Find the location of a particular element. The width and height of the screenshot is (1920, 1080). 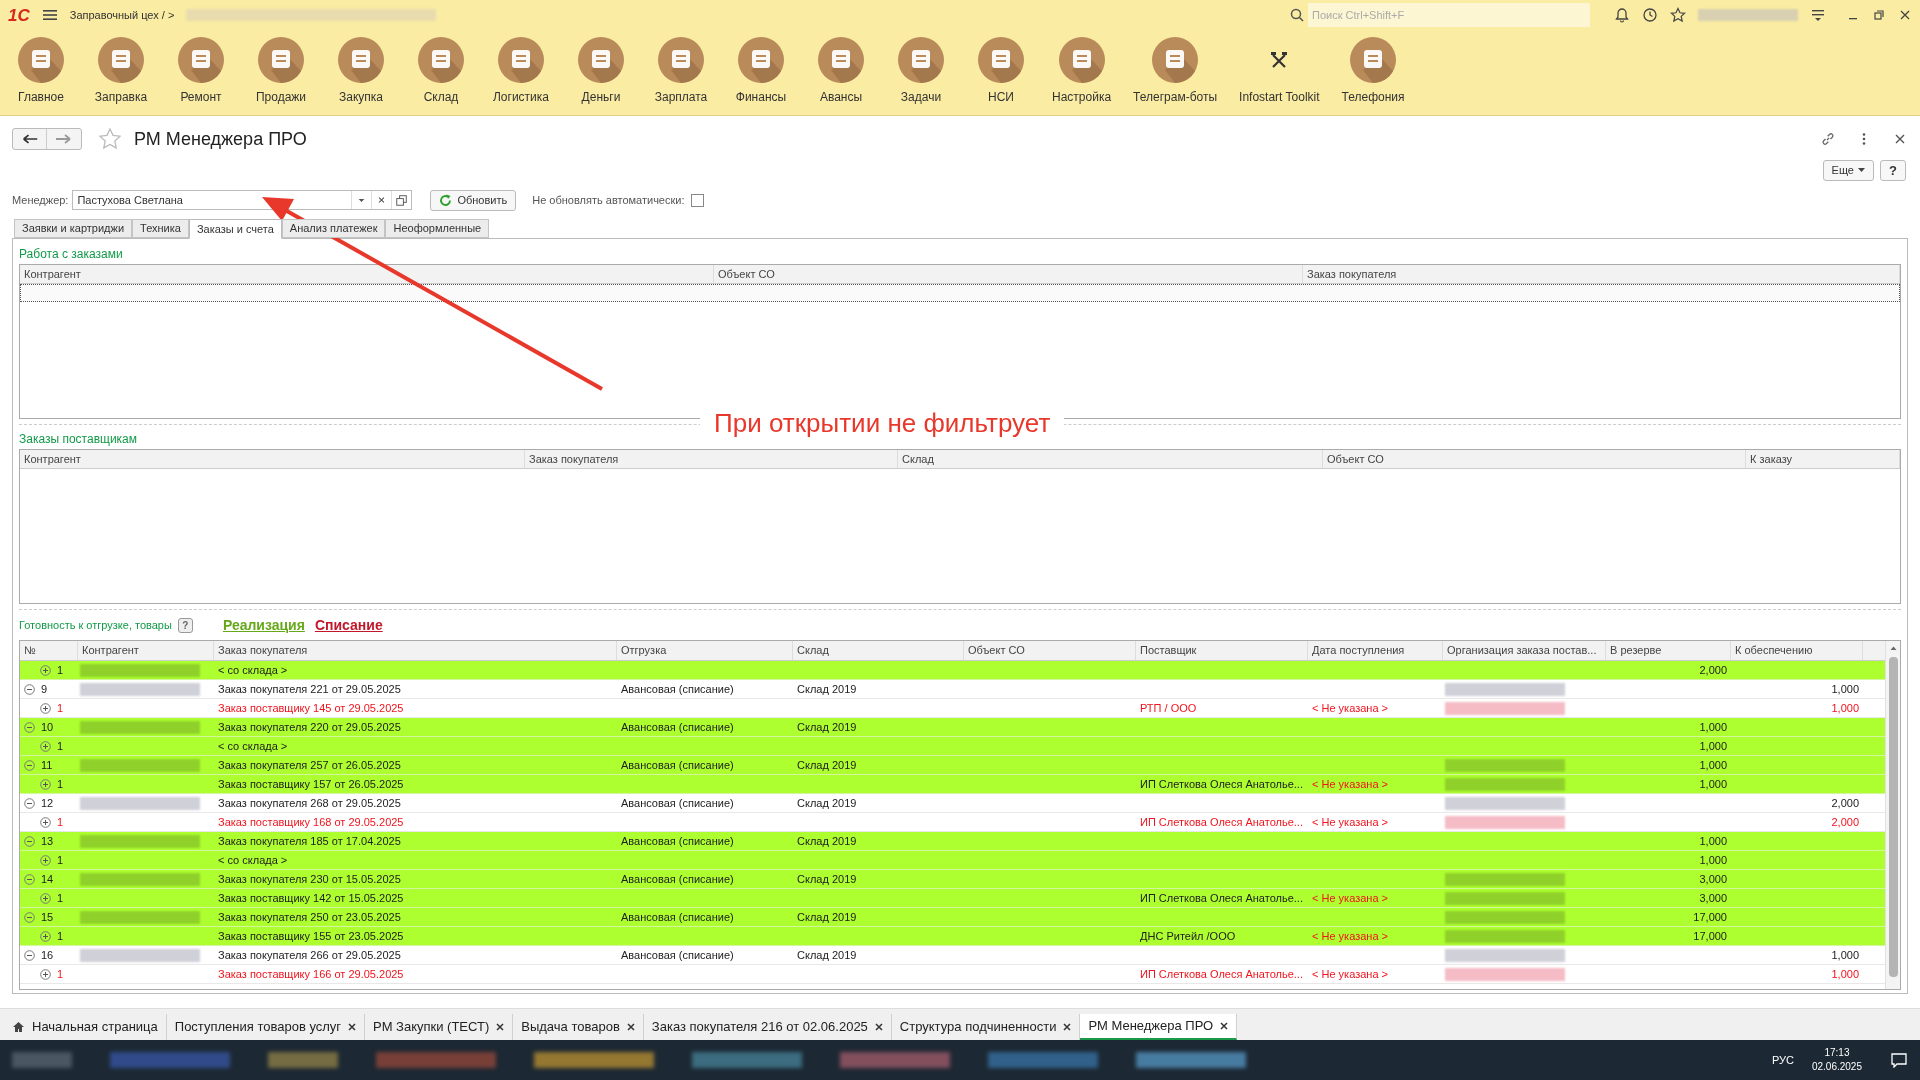

section-button: Телеграм-боты is located at coordinates (1175, 71).